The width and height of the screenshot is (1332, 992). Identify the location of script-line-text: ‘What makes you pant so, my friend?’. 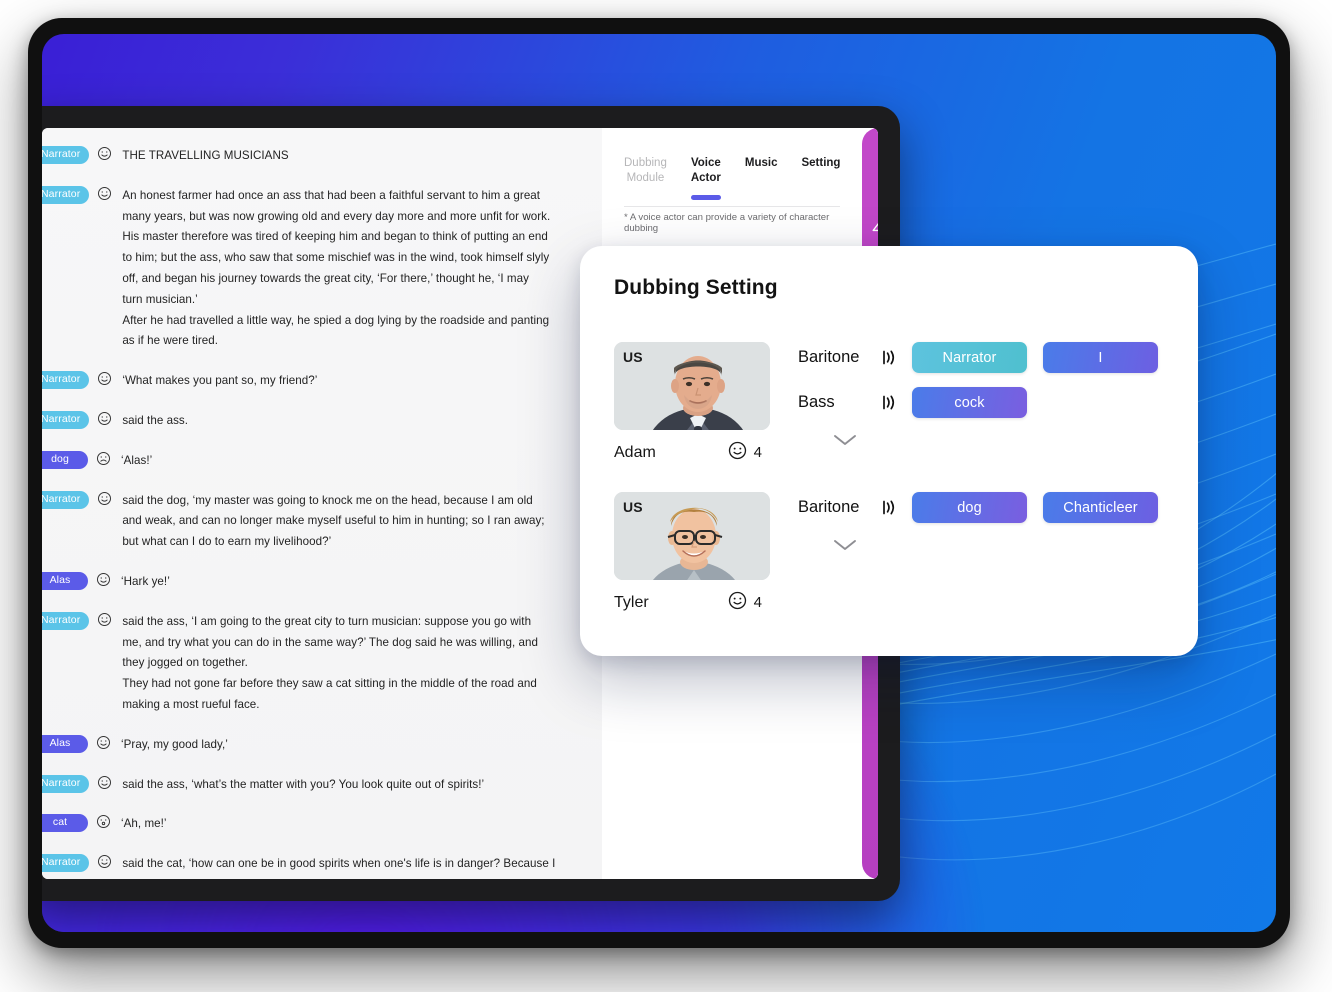
(219, 381).